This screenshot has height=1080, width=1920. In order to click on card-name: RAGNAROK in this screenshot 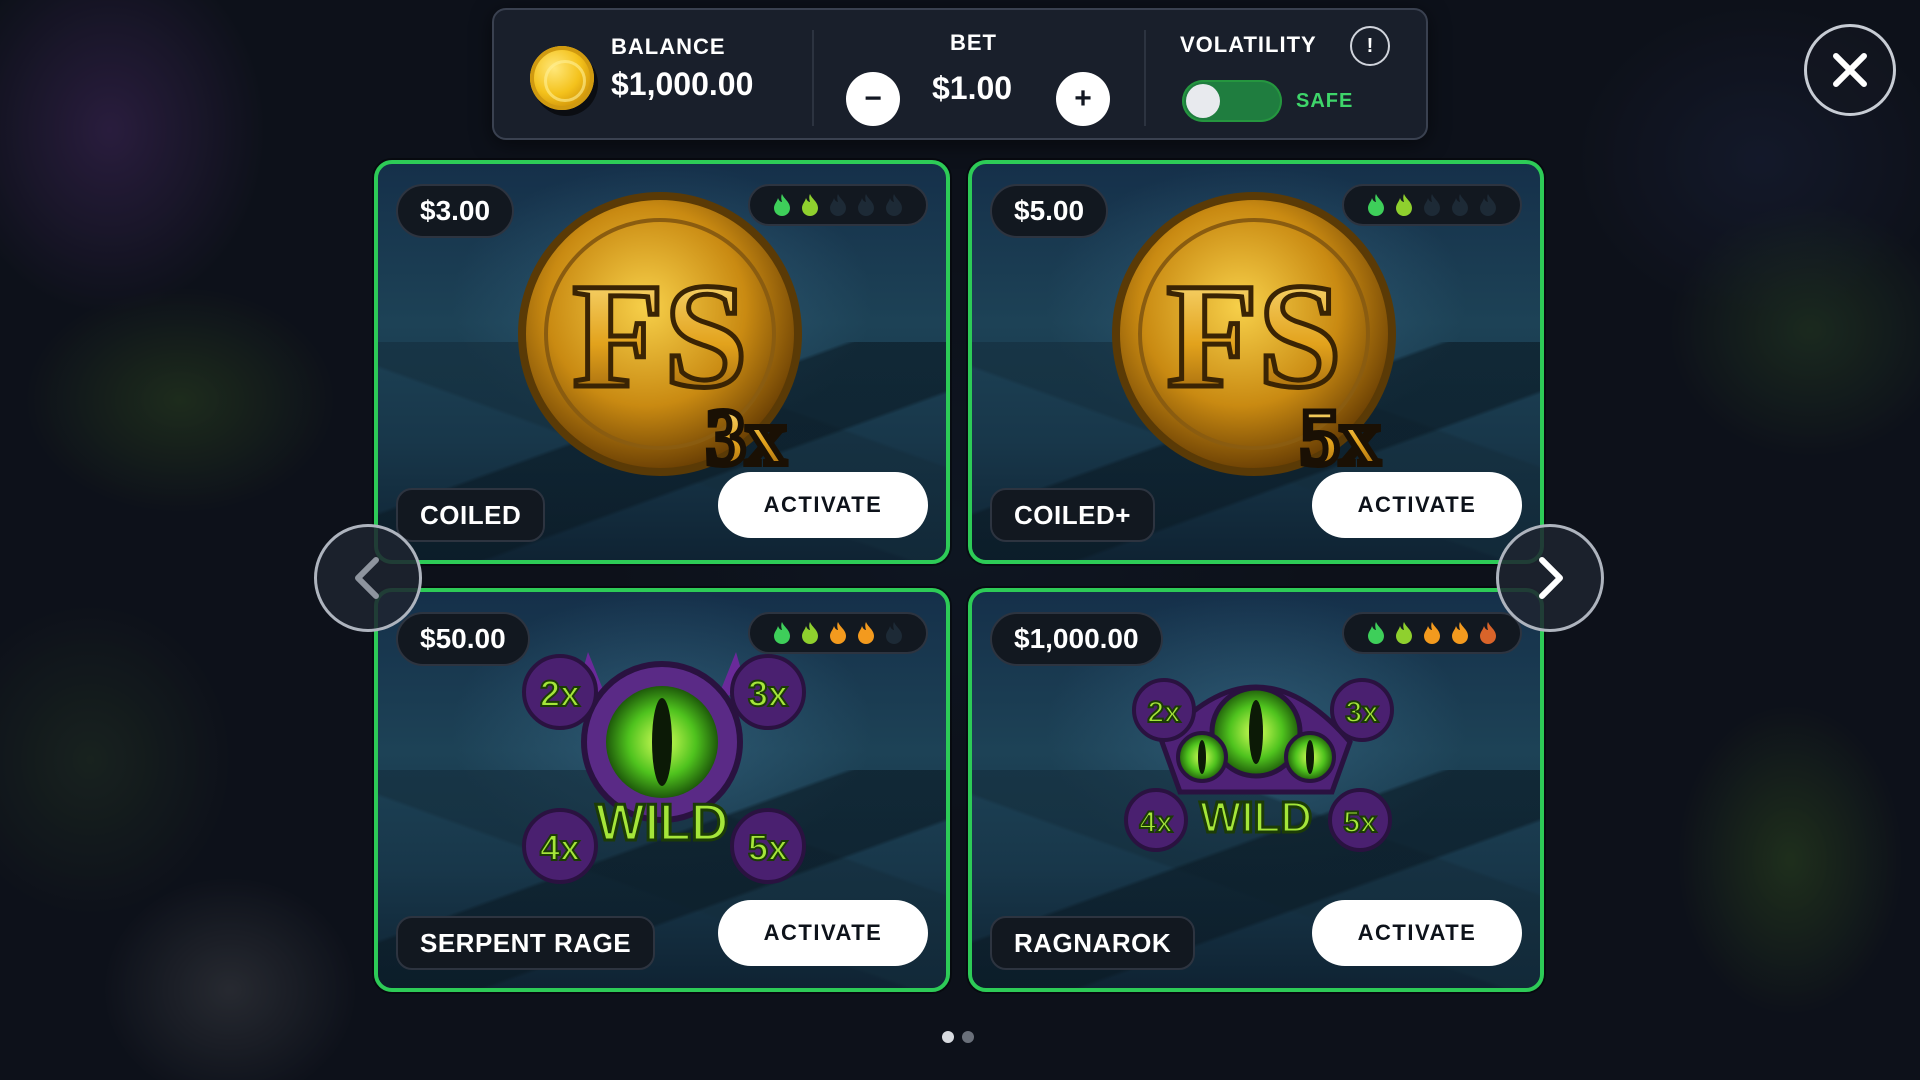, I will do `click(1093, 943)`.